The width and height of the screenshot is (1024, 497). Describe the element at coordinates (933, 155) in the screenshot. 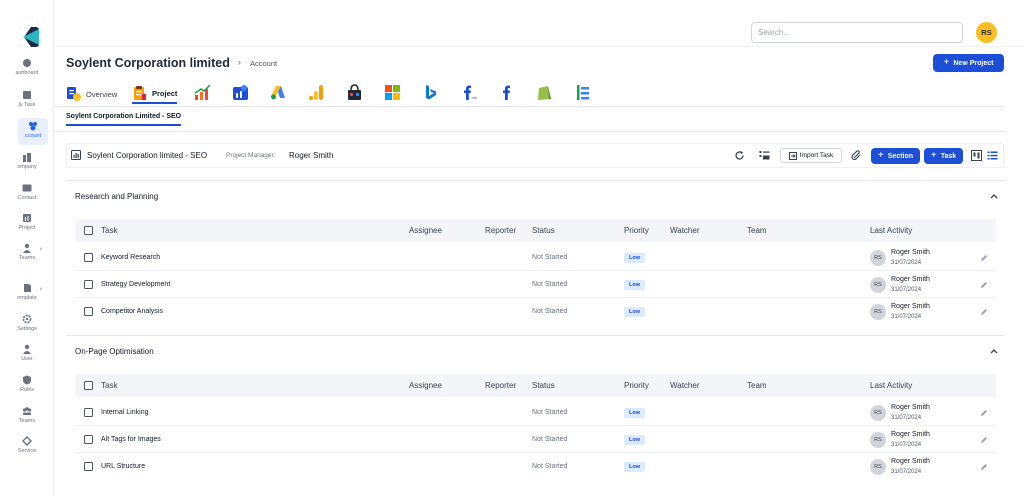

I see `plus-icon: +` at that location.